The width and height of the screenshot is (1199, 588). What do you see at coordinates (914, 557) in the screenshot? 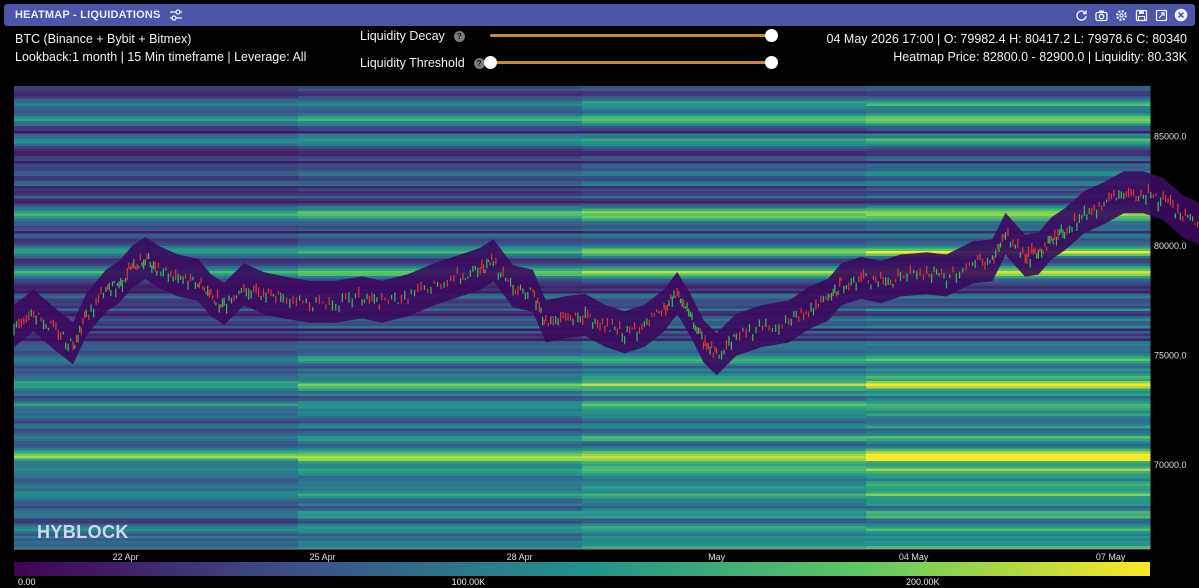
I see `x-tick-label: 04 May` at bounding box center [914, 557].